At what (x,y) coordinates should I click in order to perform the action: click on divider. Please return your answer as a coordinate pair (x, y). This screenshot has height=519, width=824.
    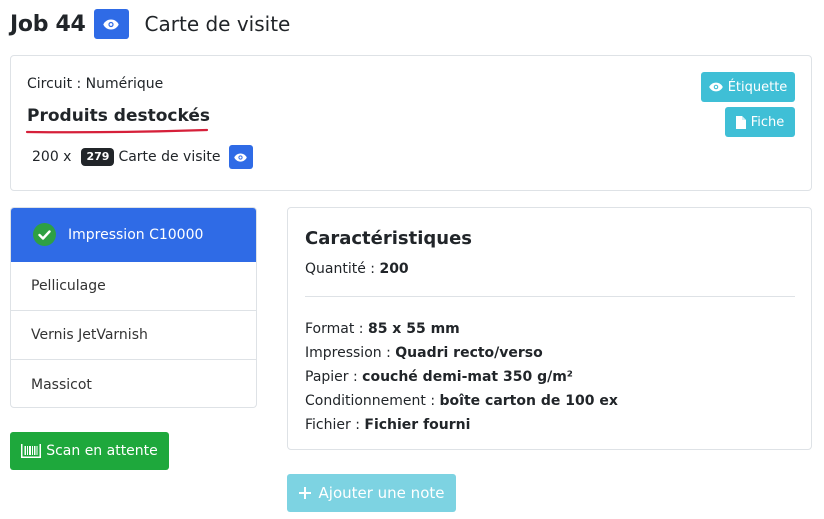
    Looking at the image, I should click on (550, 296).